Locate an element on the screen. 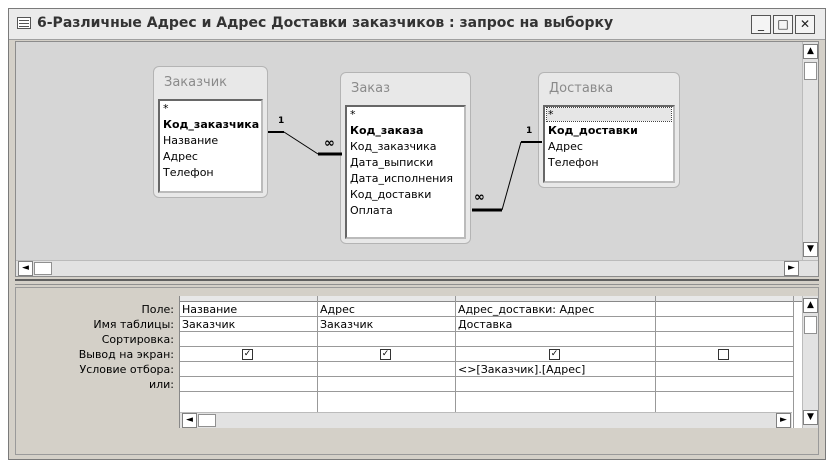  field-cell: Адрес is located at coordinates (386, 309).